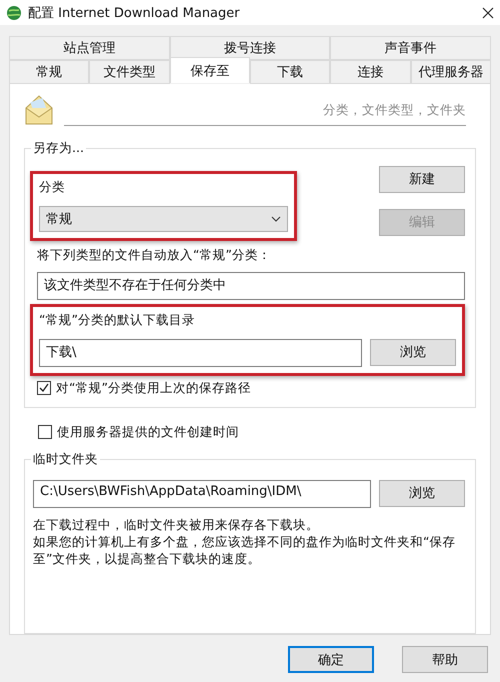 This screenshot has width=500, height=682. I want to click on temp-folder-field: C:\Users\BWFish\AppData\Roaming\IDM\, so click(202, 494).